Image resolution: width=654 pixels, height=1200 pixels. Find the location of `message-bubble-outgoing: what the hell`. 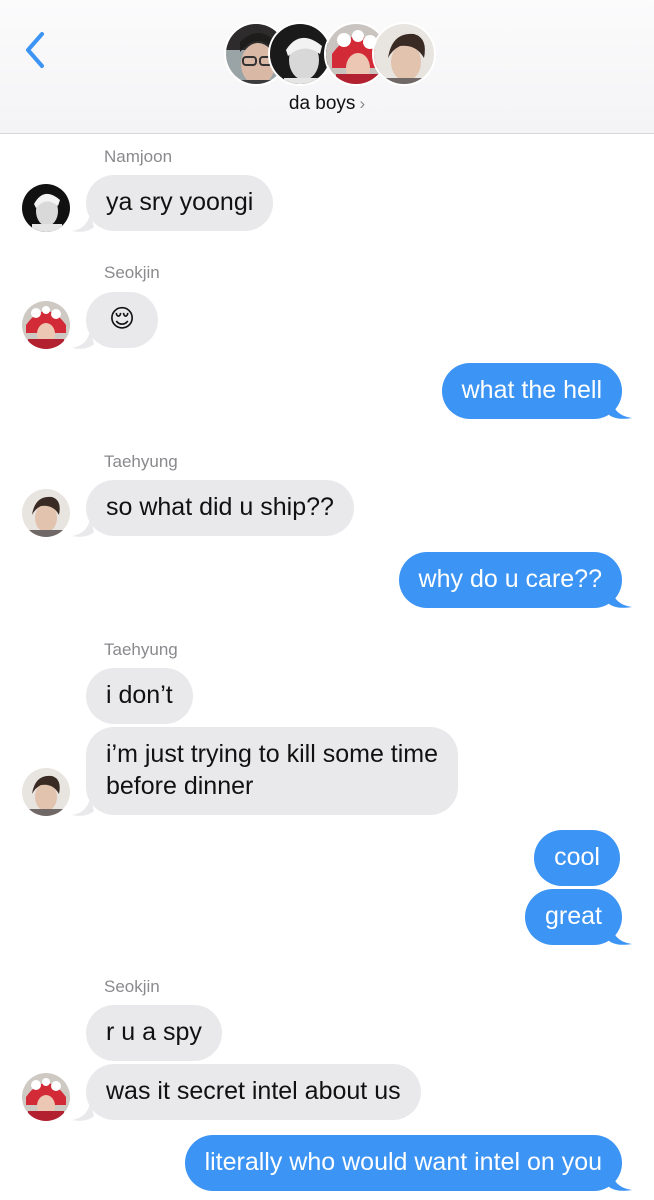

message-bubble-outgoing: what the hell is located at coordinates (531, 391).